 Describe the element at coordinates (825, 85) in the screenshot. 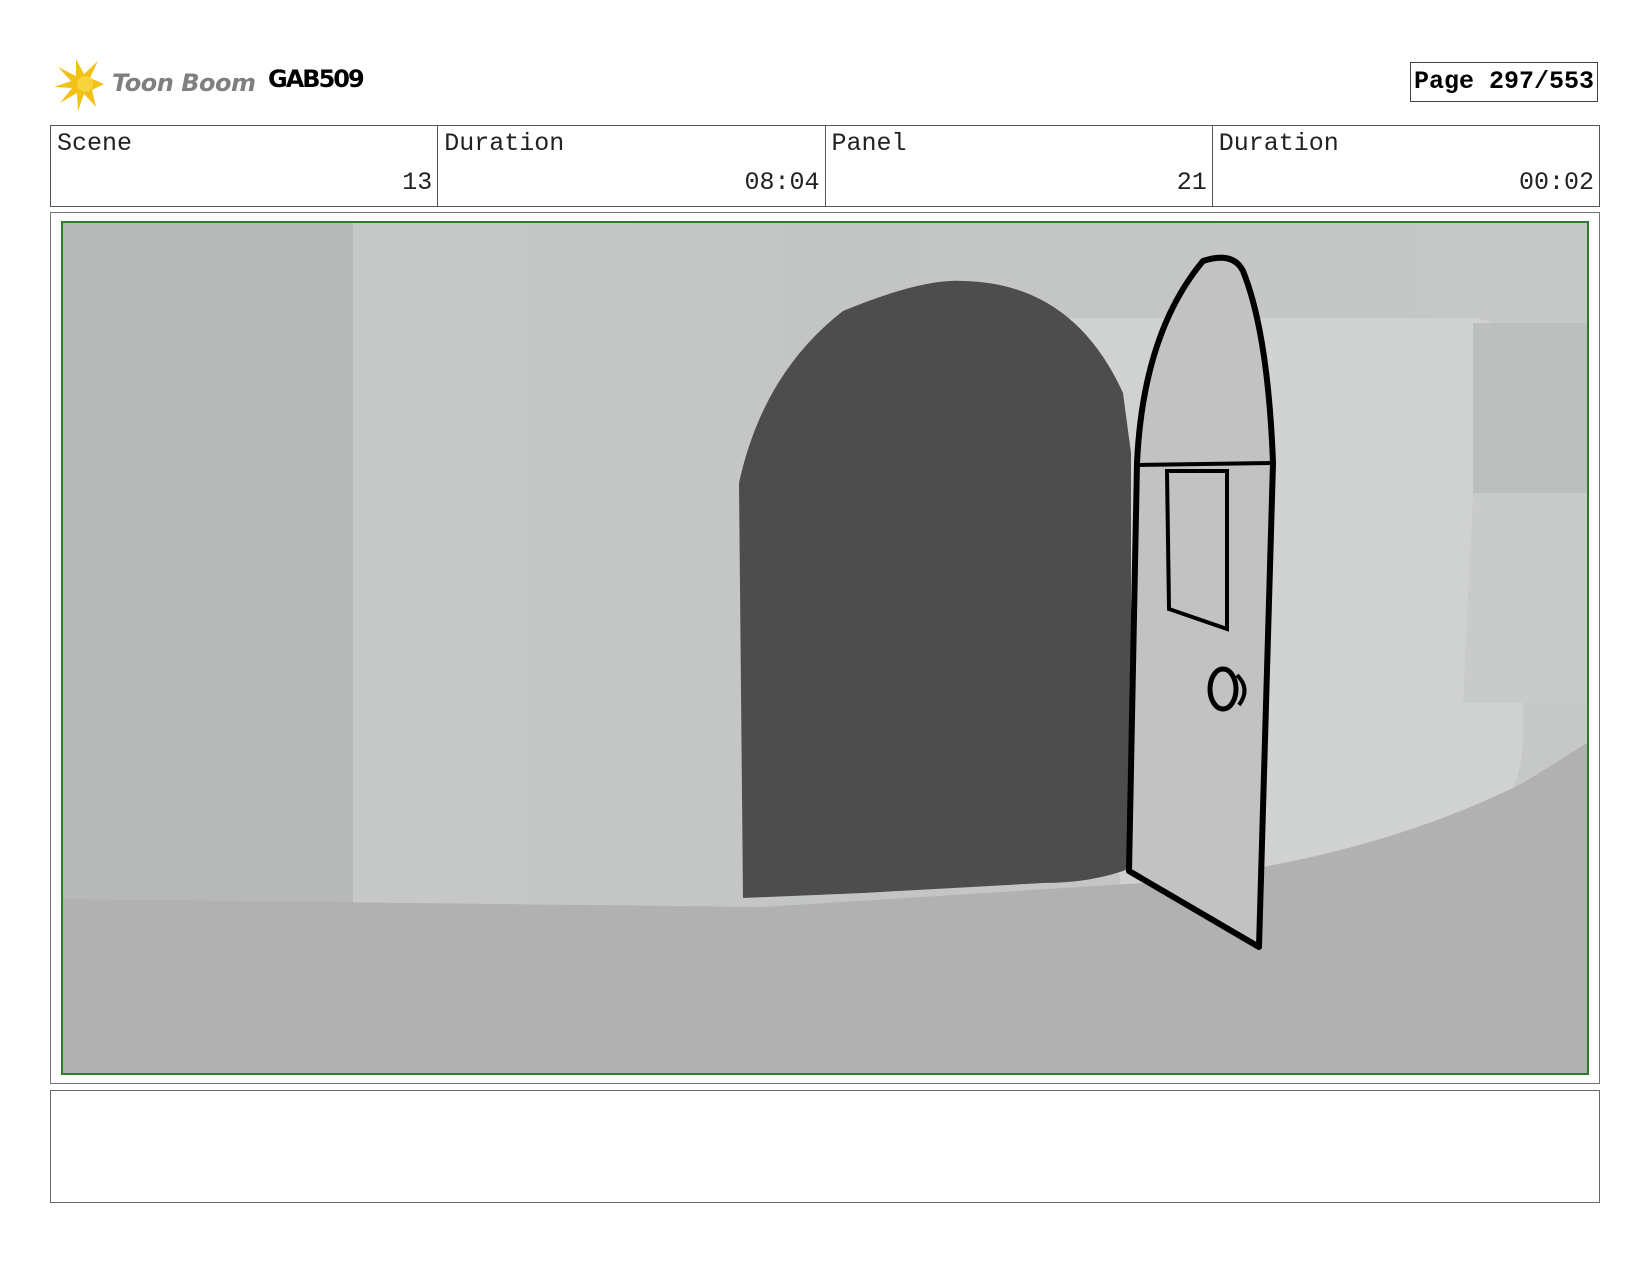

I see `storyboard-header: Toon Boom GAB509 Page 297/553` at that location.